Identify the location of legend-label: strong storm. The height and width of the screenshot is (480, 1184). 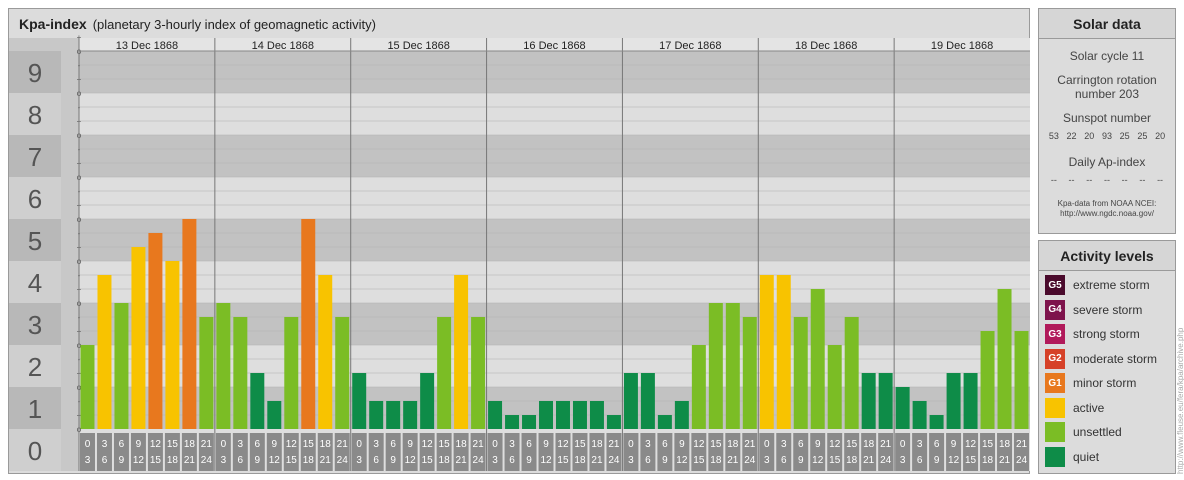
(1106, 334).